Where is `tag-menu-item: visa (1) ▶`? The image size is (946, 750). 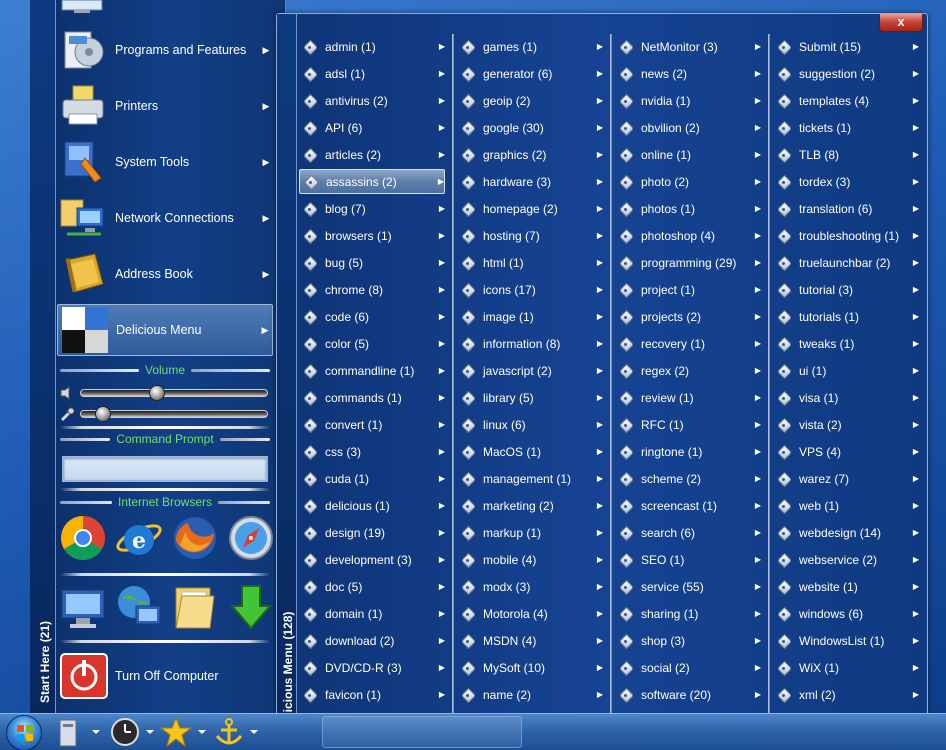
tag-menu-item: visa (1) ▶ is located at coordinates (846, 397).